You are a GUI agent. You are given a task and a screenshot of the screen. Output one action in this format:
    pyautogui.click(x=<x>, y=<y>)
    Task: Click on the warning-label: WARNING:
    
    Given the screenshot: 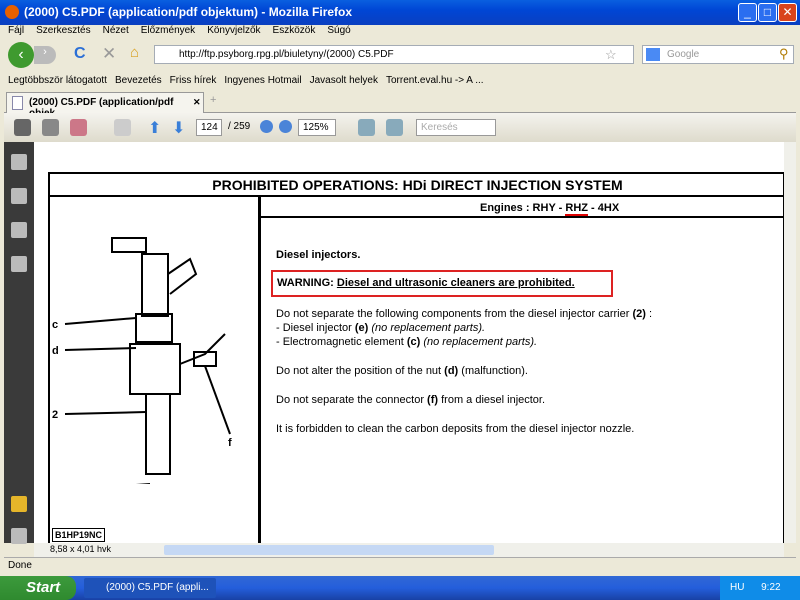 What is the action you would take?
    pyautogui.click(x=307, y=283)
    